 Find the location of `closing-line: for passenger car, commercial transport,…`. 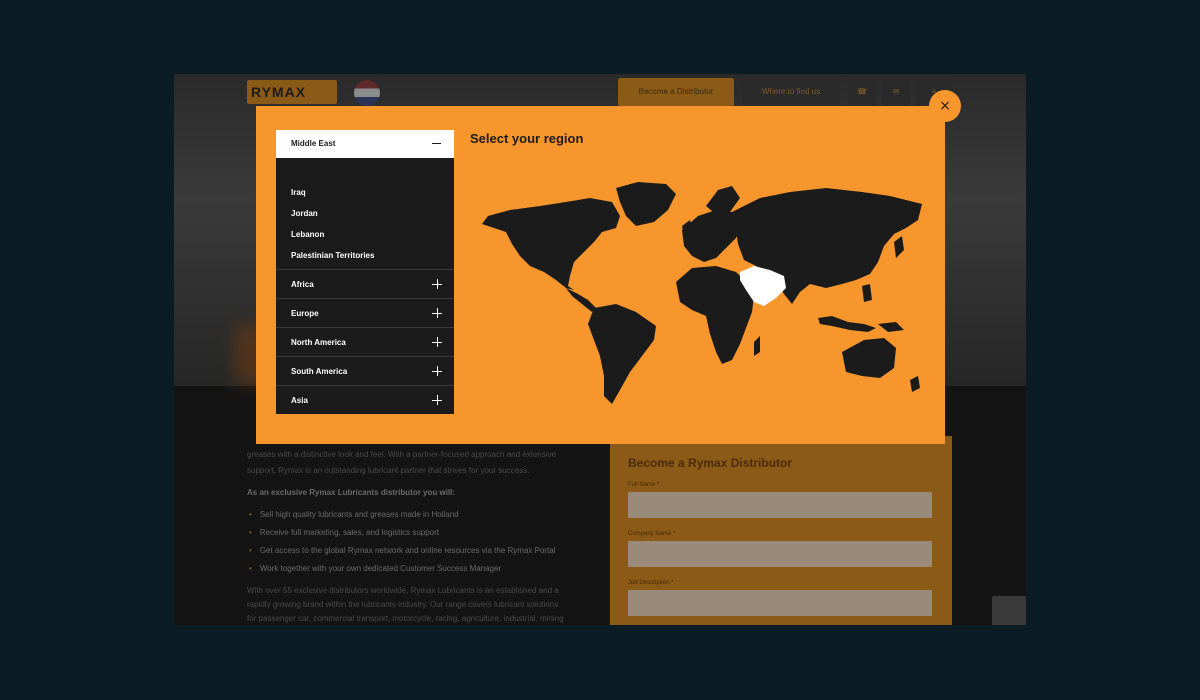

closing-line: for passenger car, commercial transport,… is located at coordinates (405, 618).